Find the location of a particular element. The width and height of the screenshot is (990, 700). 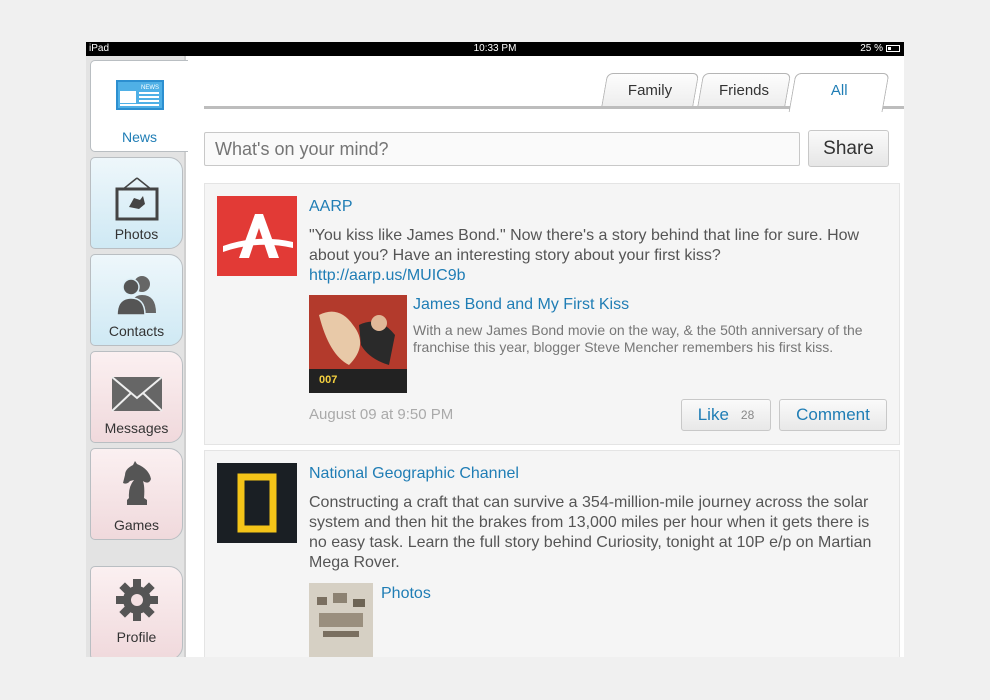

sidebar-item-label: Profile is located at coordinates (136, 637).